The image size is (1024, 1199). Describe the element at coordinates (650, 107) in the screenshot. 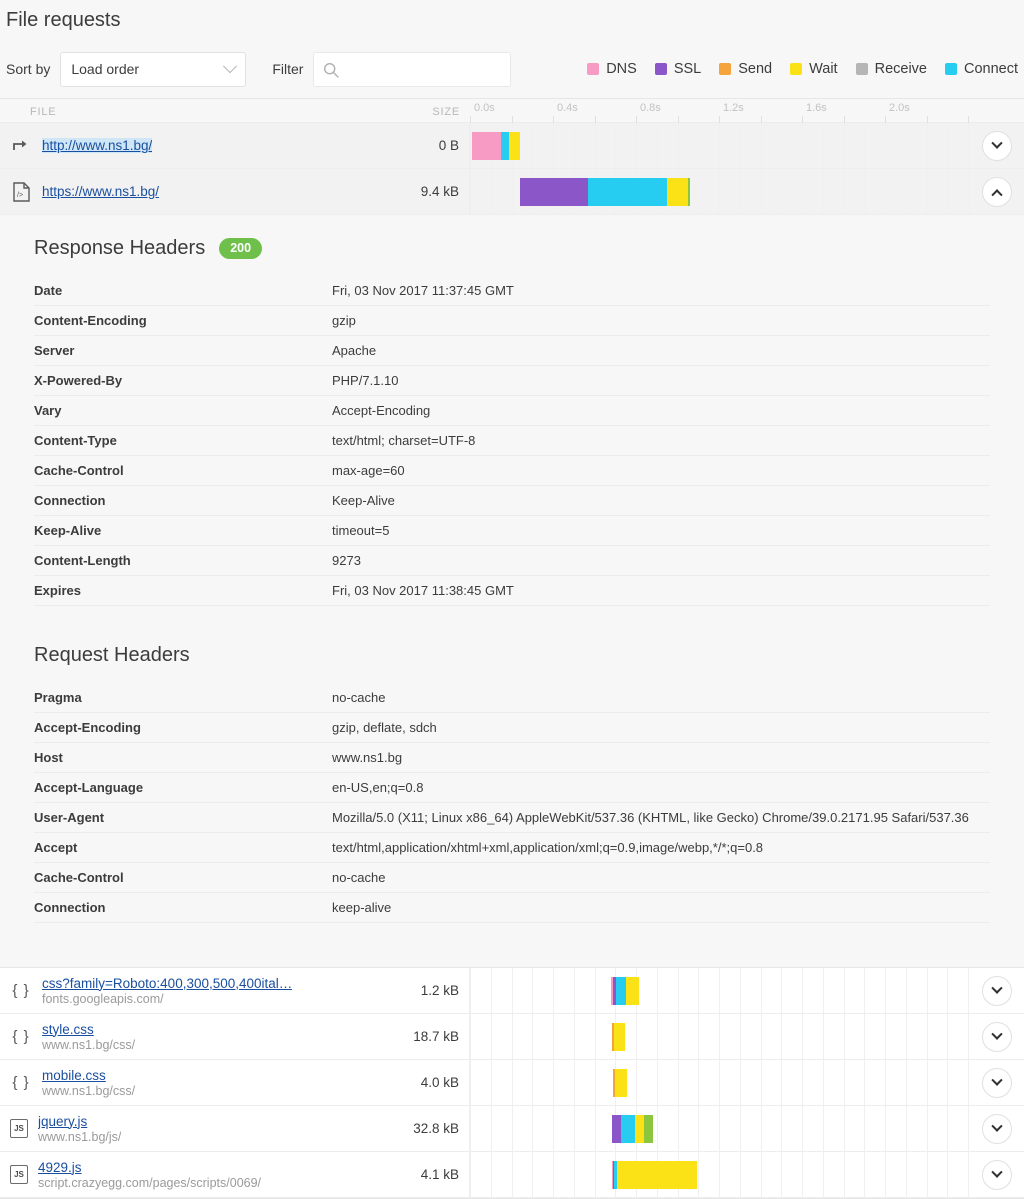

I see `timeline-tick-label: 0.8s` at that location.